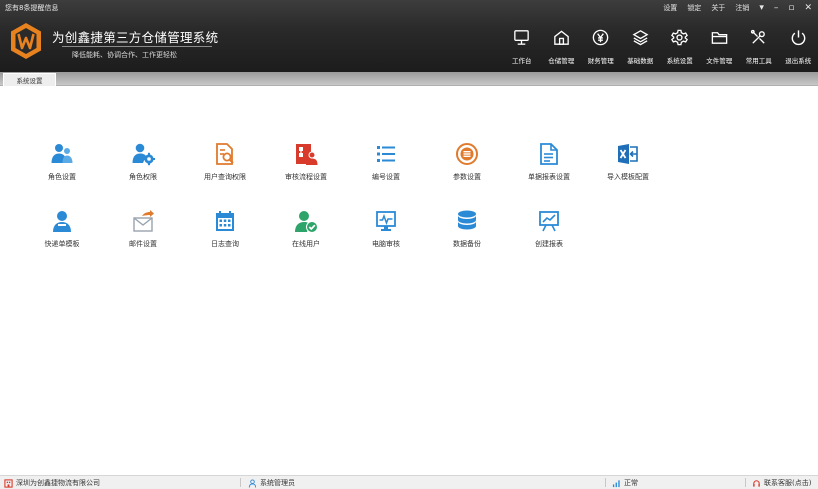 The image size is (818, 489). What do you see at coordinates (143, 154) in the screenshot?
I see `user-gear-icon` at bounding box center [143, 154].